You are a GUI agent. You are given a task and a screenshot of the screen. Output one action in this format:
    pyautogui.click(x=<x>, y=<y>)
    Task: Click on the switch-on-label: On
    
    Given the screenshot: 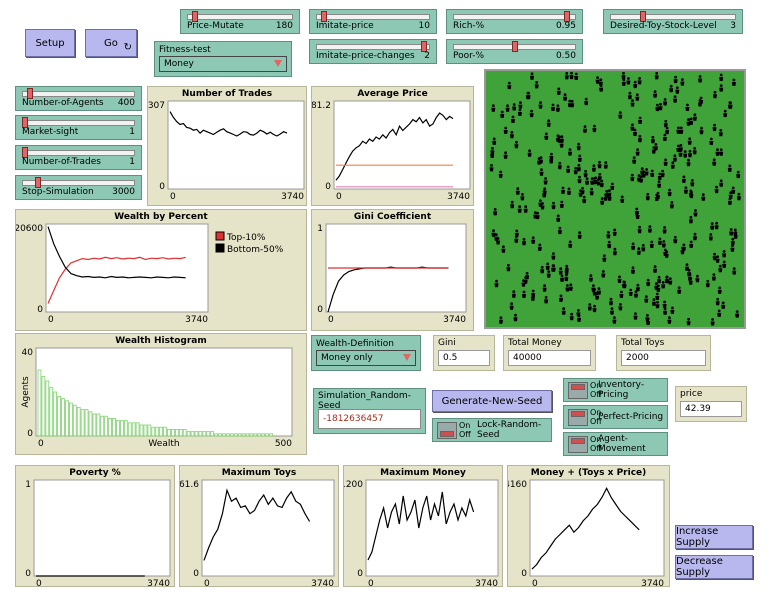 What is the action you would take?
    pyautogui.click(x=465, y=425)
    